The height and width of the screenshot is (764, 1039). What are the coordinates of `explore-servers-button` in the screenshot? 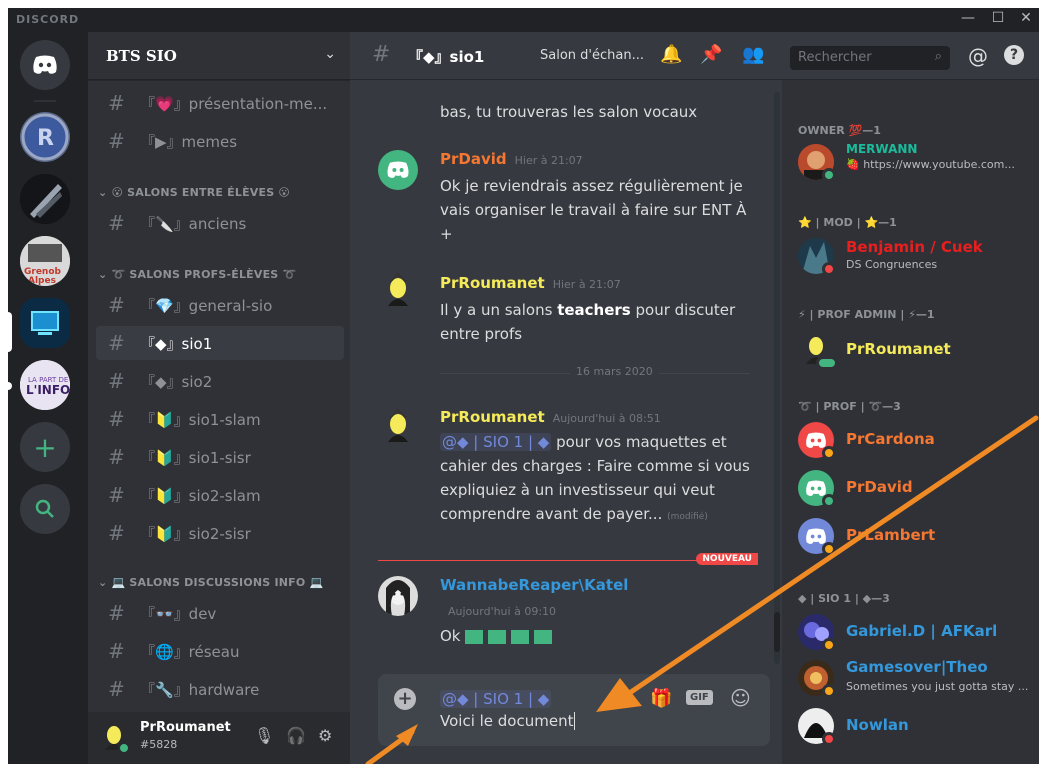 It's located at (45, 509).